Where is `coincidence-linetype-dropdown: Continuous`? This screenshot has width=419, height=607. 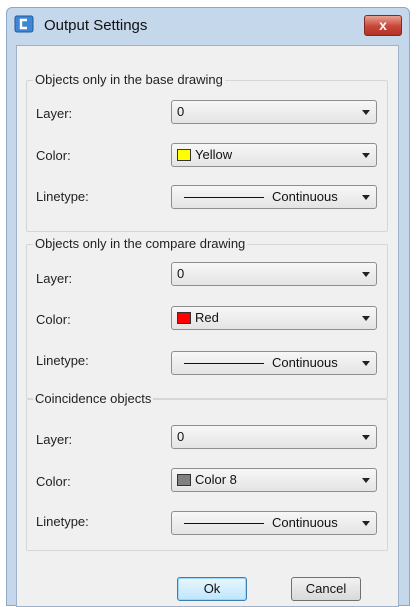 coincidence-linetype-dropdown: Continuous is located at coordinates (274, 523).